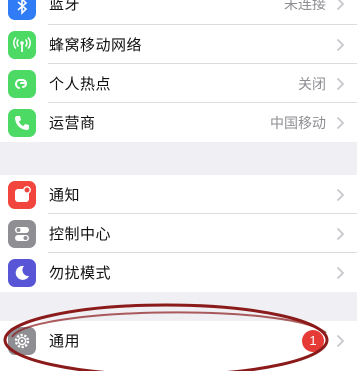  I want to click on carrier-name: 中国移动, so click(298, 123).